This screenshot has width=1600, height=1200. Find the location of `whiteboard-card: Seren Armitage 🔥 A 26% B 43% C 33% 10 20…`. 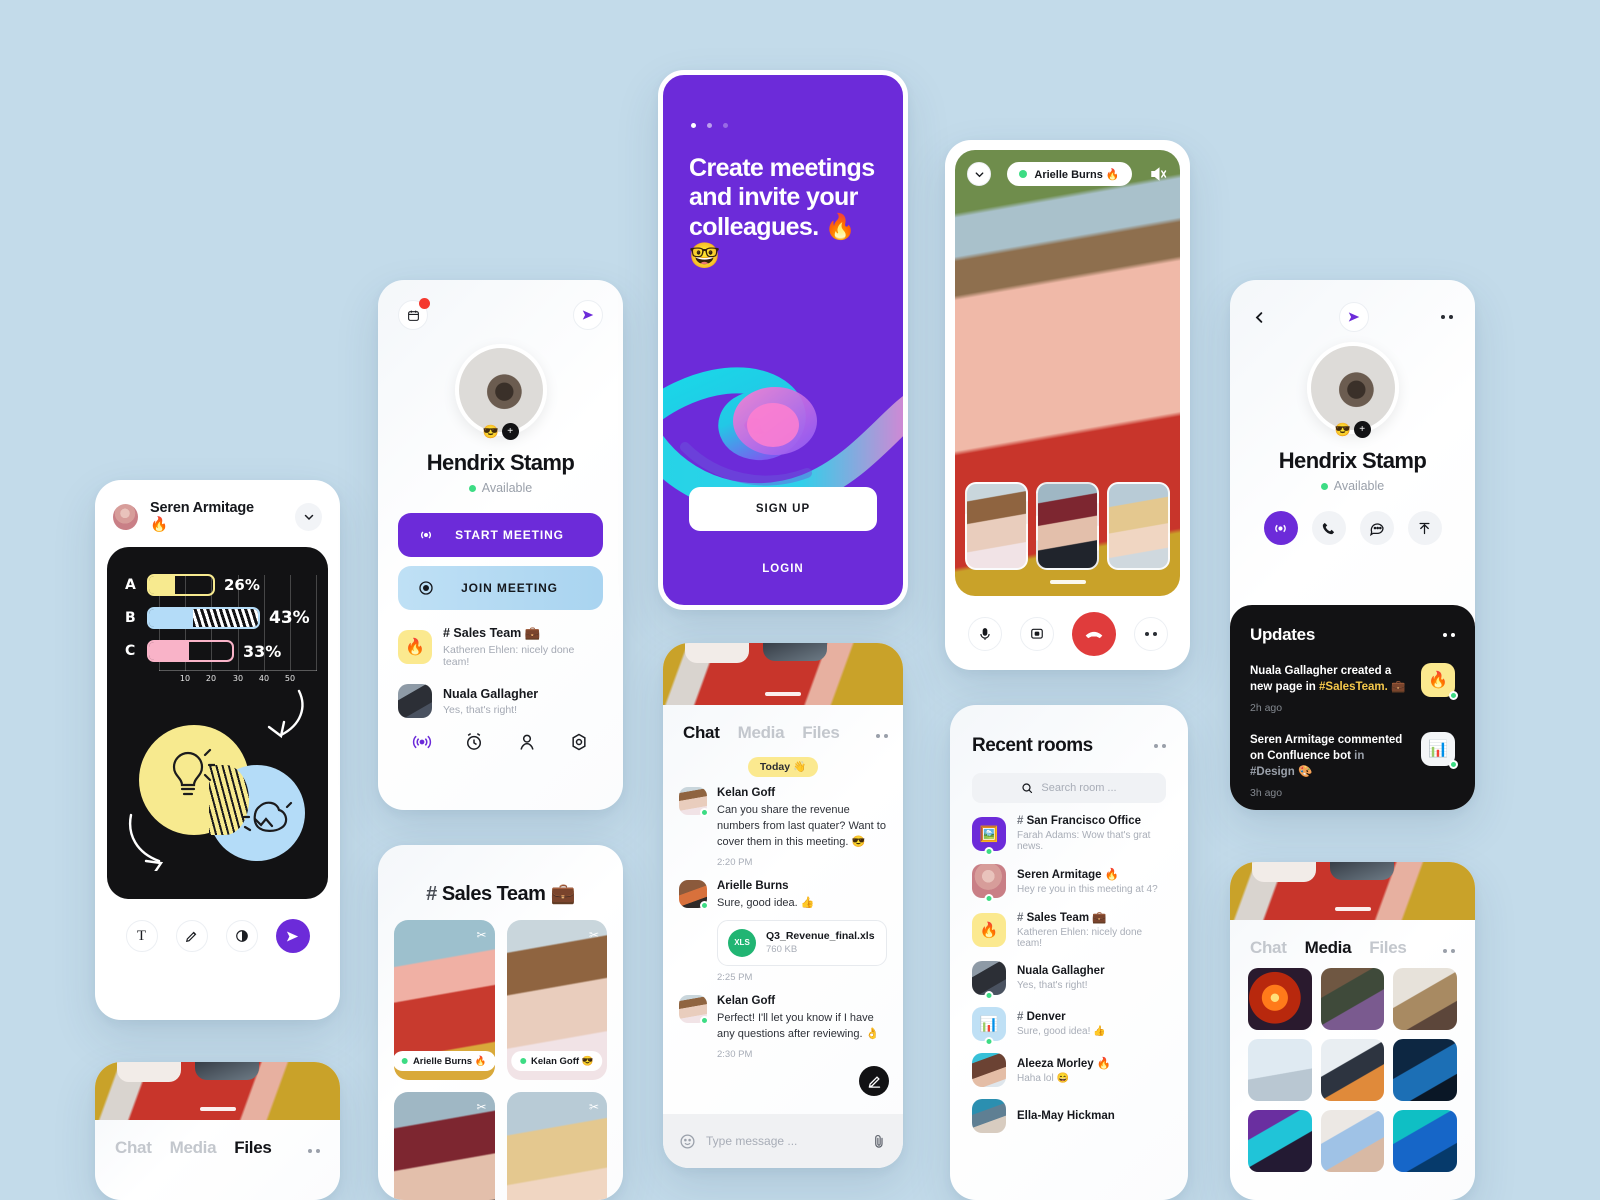

whiteboard-card: Seren Armitage 🔥 A 26% B 43% C 33% 10 20… is located at coordinates (217, 750).